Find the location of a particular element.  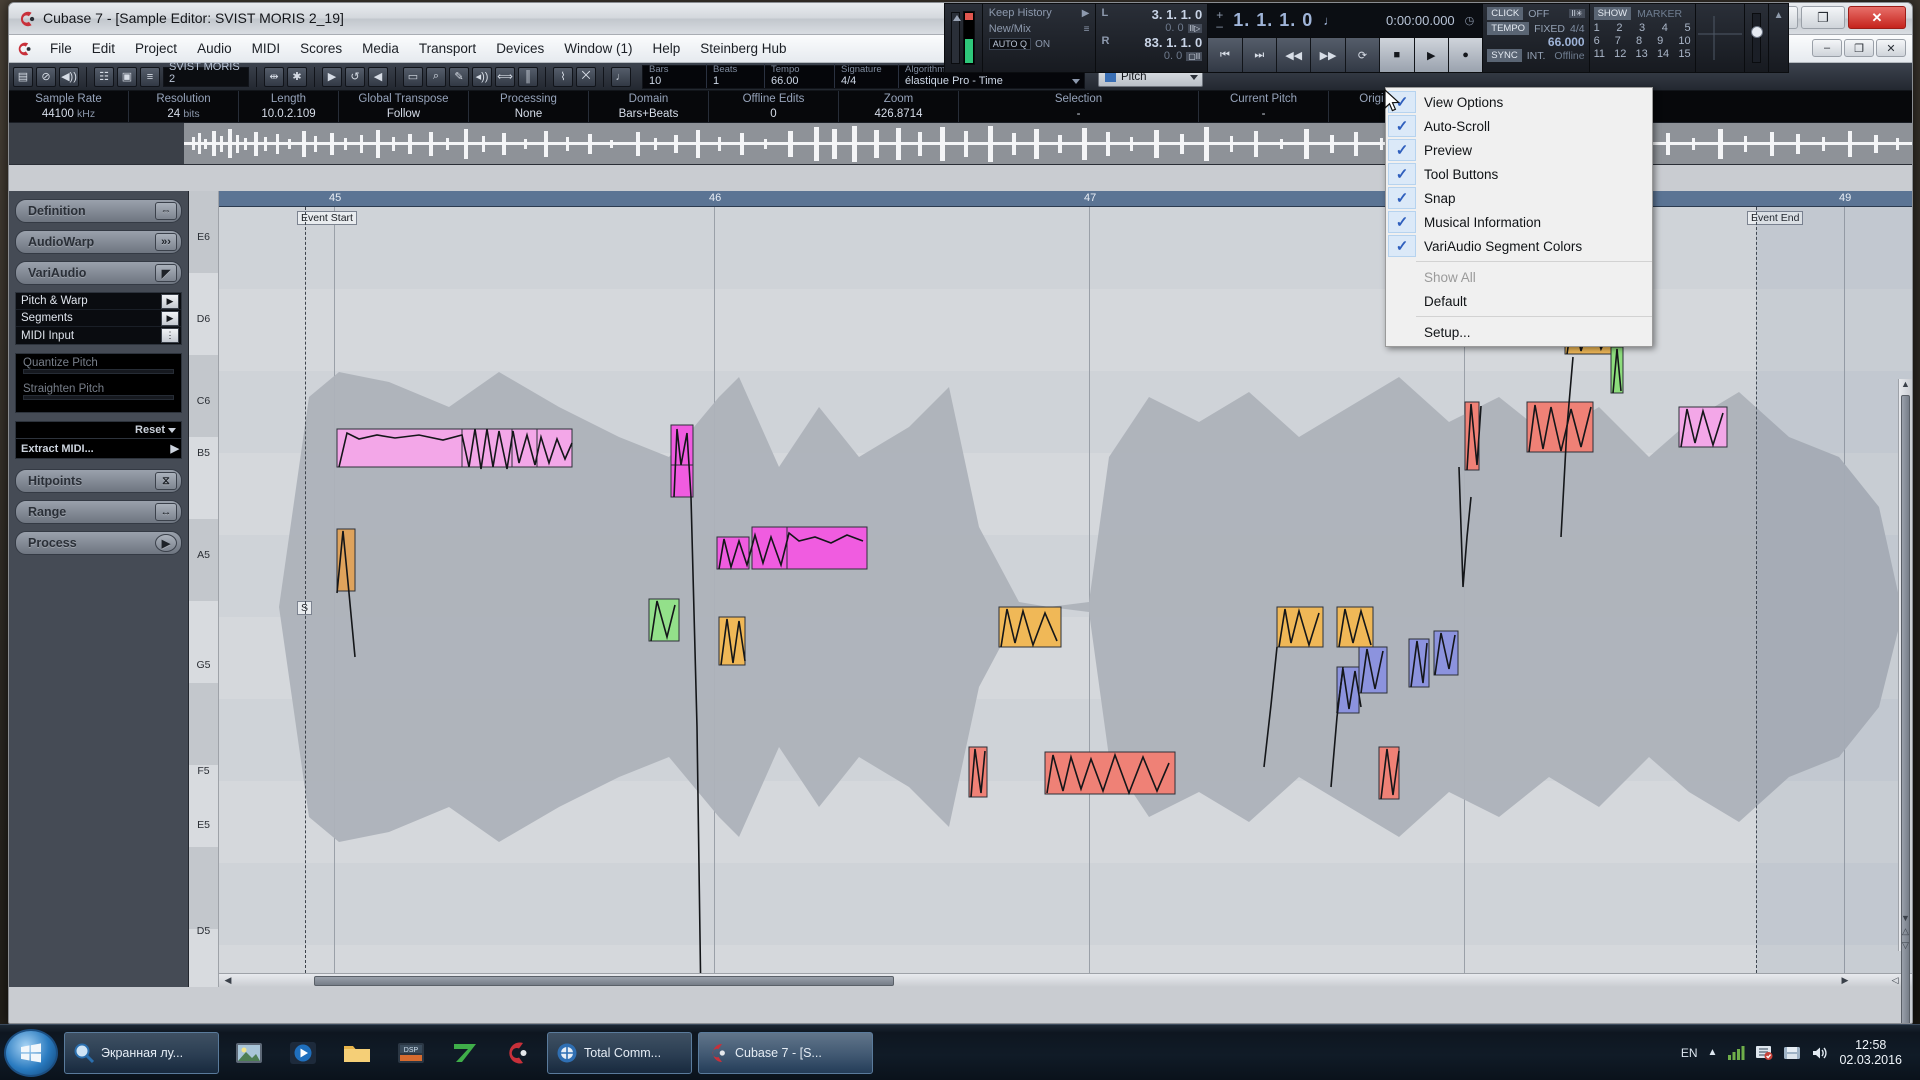

ctx-item-default: Default is located at coordinates (1519, 301).